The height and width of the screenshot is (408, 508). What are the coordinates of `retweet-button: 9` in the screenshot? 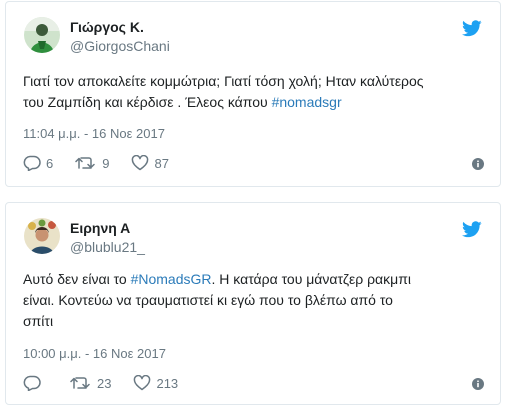 It's located at (92, 163).